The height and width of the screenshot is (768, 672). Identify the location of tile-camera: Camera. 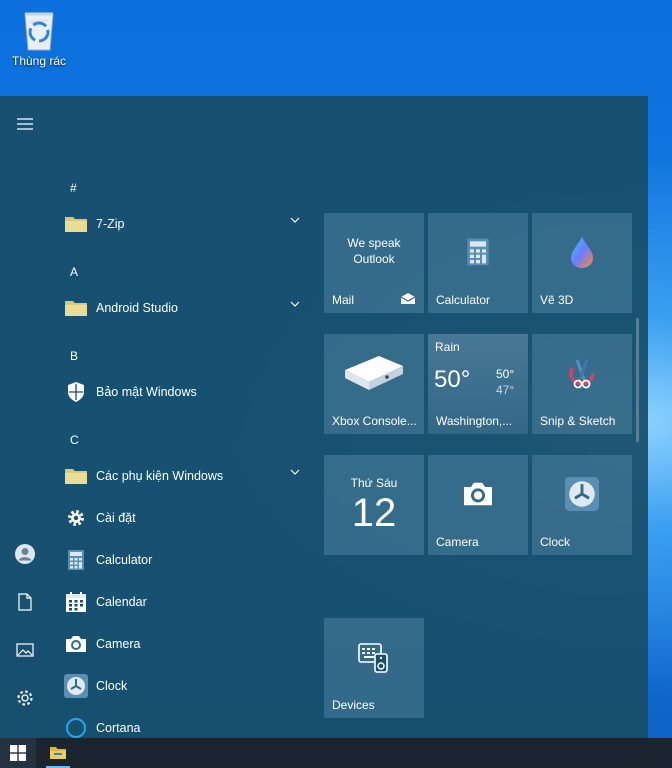
(478, 505).